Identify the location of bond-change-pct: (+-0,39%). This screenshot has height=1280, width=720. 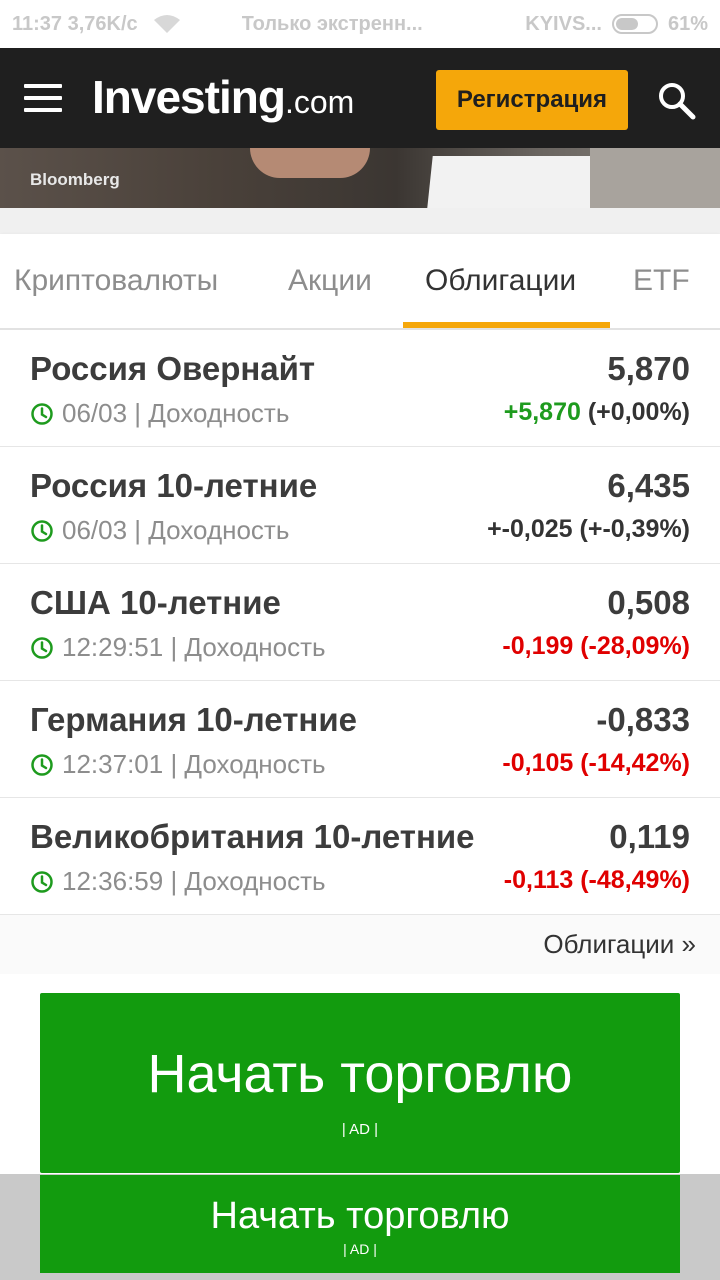
(634, 529).